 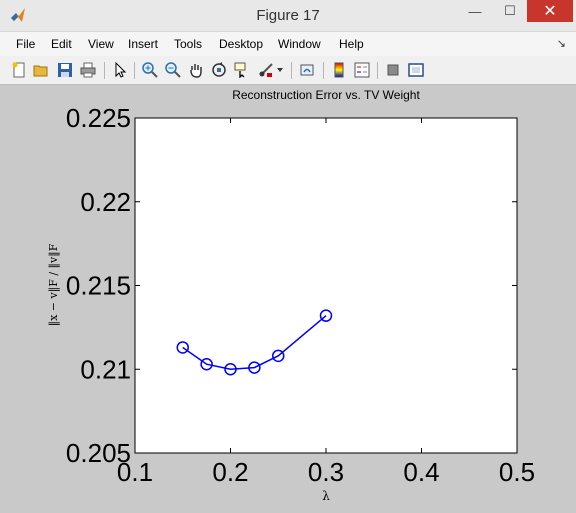 What do you see at coordinates (105, 202) in the screenshot?
I see `y-tick-label: 0.22` at bounding box center [105, 202].